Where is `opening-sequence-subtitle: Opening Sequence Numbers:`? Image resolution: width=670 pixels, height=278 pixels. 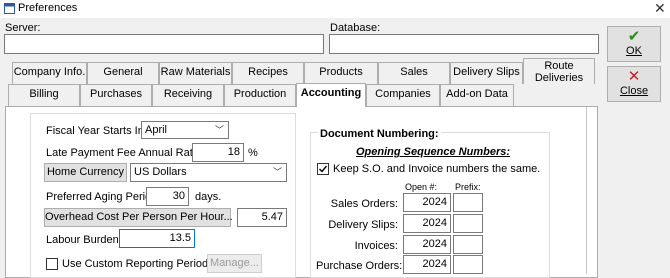 opening-sequence-subtitle: Opening Sequence Numbers: is located at coordinates (433, 152).